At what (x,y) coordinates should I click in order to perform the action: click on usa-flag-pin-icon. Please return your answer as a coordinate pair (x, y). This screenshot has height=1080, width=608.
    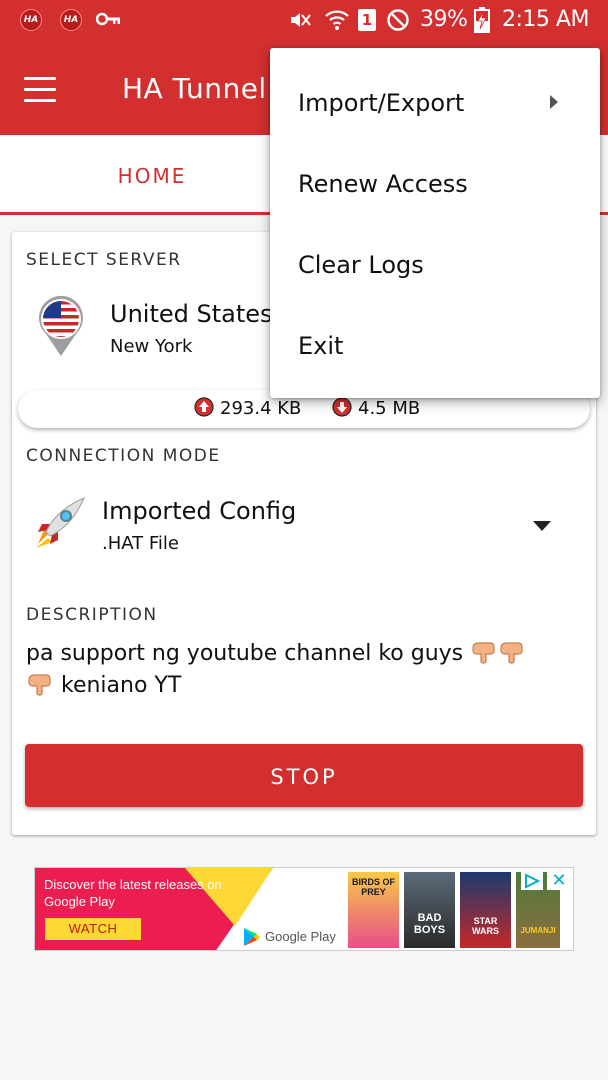
    Looking at the image, I should click on (61, 325).